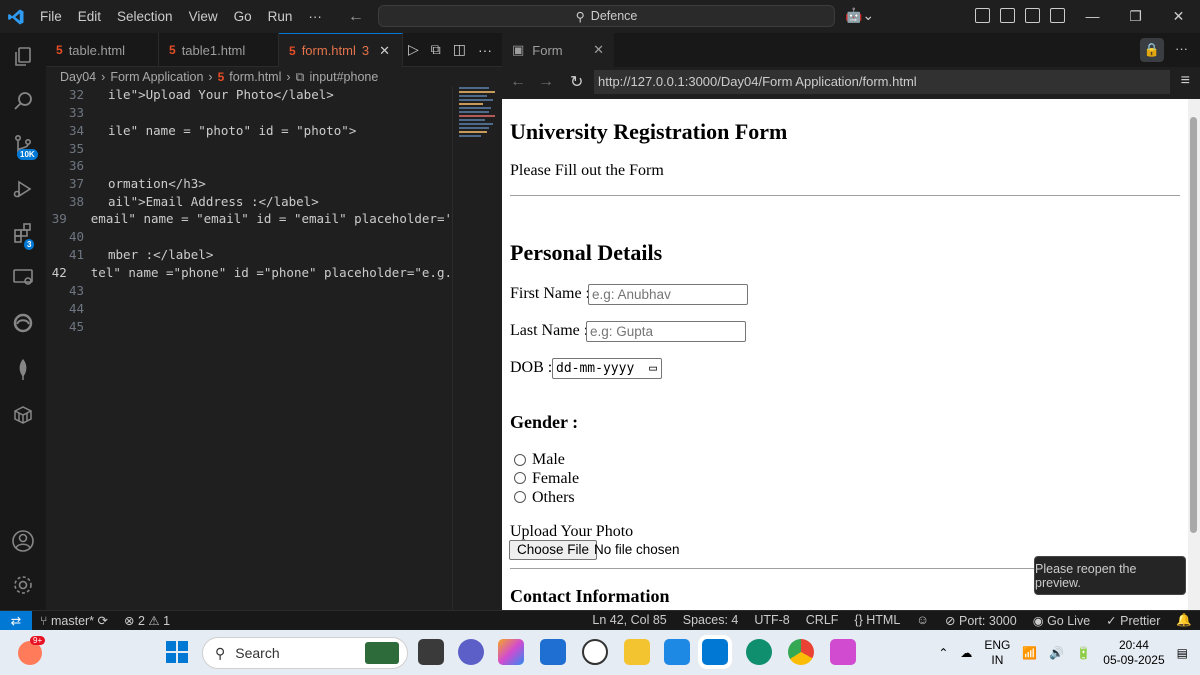 This screenshot has height=675, width=1200. I want to click on calendar-icon: ▭, so click(653, 368).